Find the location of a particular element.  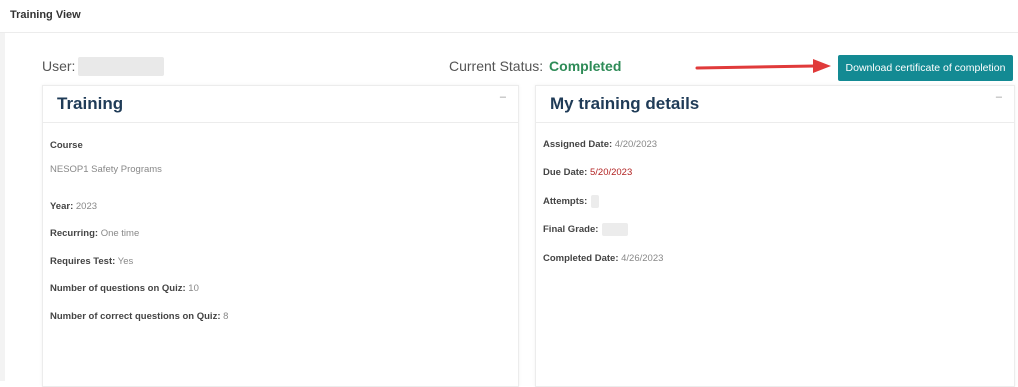

assigned-date-field: Assigned Date: 4/20/2023 is located at coordinates (600, 144).